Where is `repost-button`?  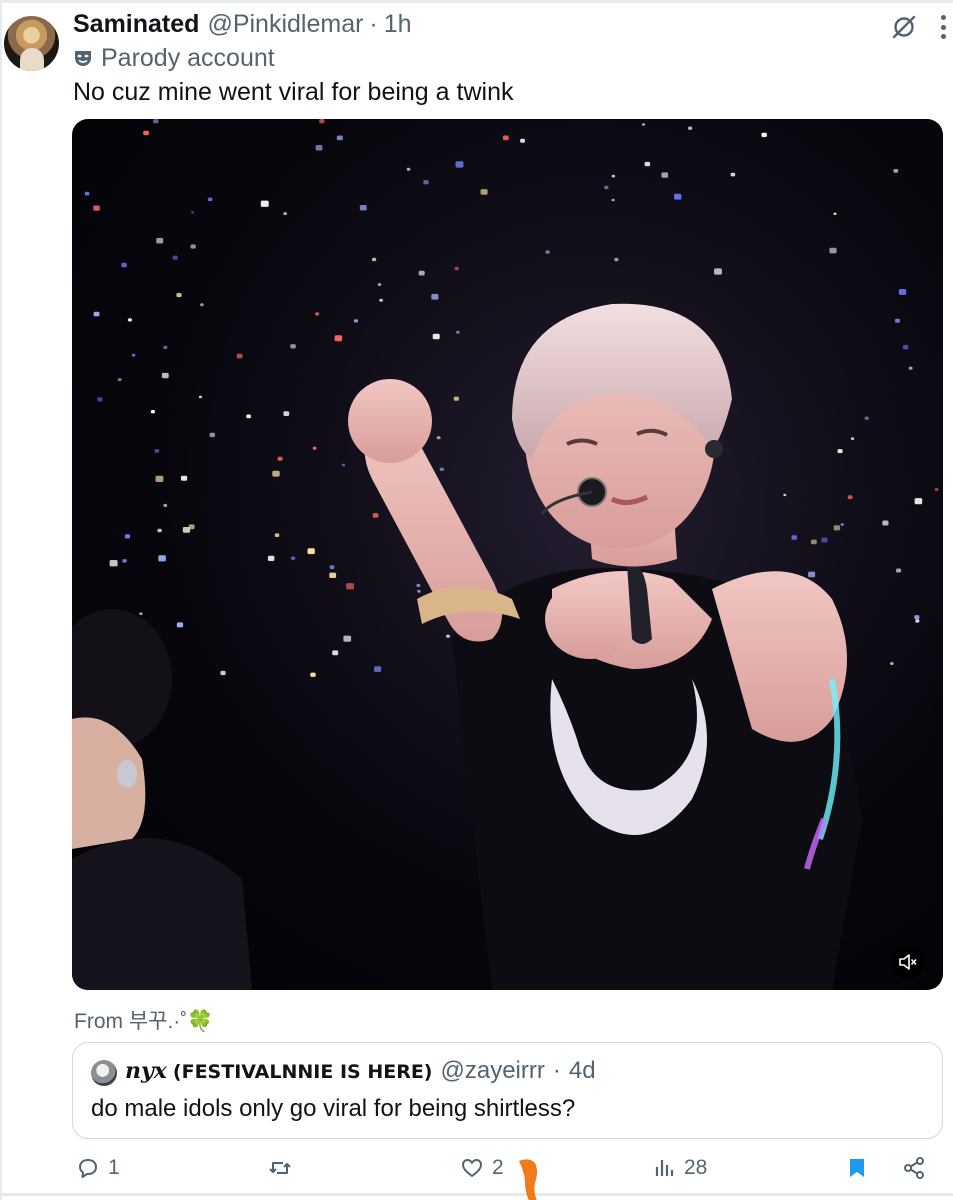
repost-button is located at coordinates (284, 1168).